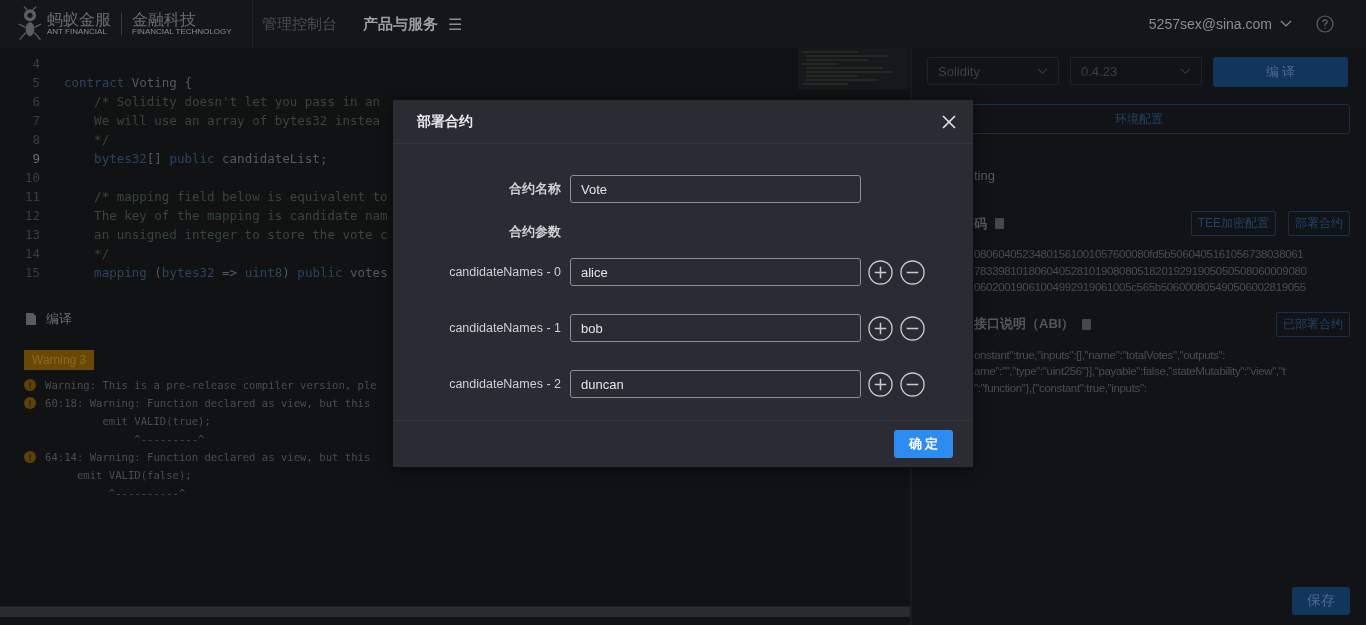  What do you see at coordinates (505, 272) in the screenshot?
I see `form-label: candidateNames - 0` at bounding box center [505, 272].